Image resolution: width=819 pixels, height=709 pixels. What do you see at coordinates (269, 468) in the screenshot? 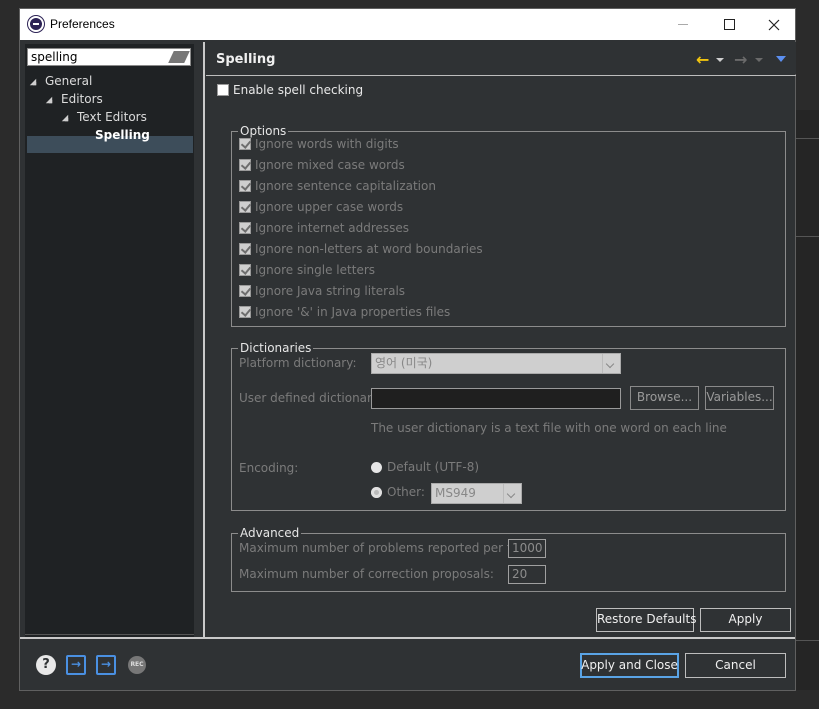
I see `encoding-label: Encoding:` at bounding box center [269, 468].